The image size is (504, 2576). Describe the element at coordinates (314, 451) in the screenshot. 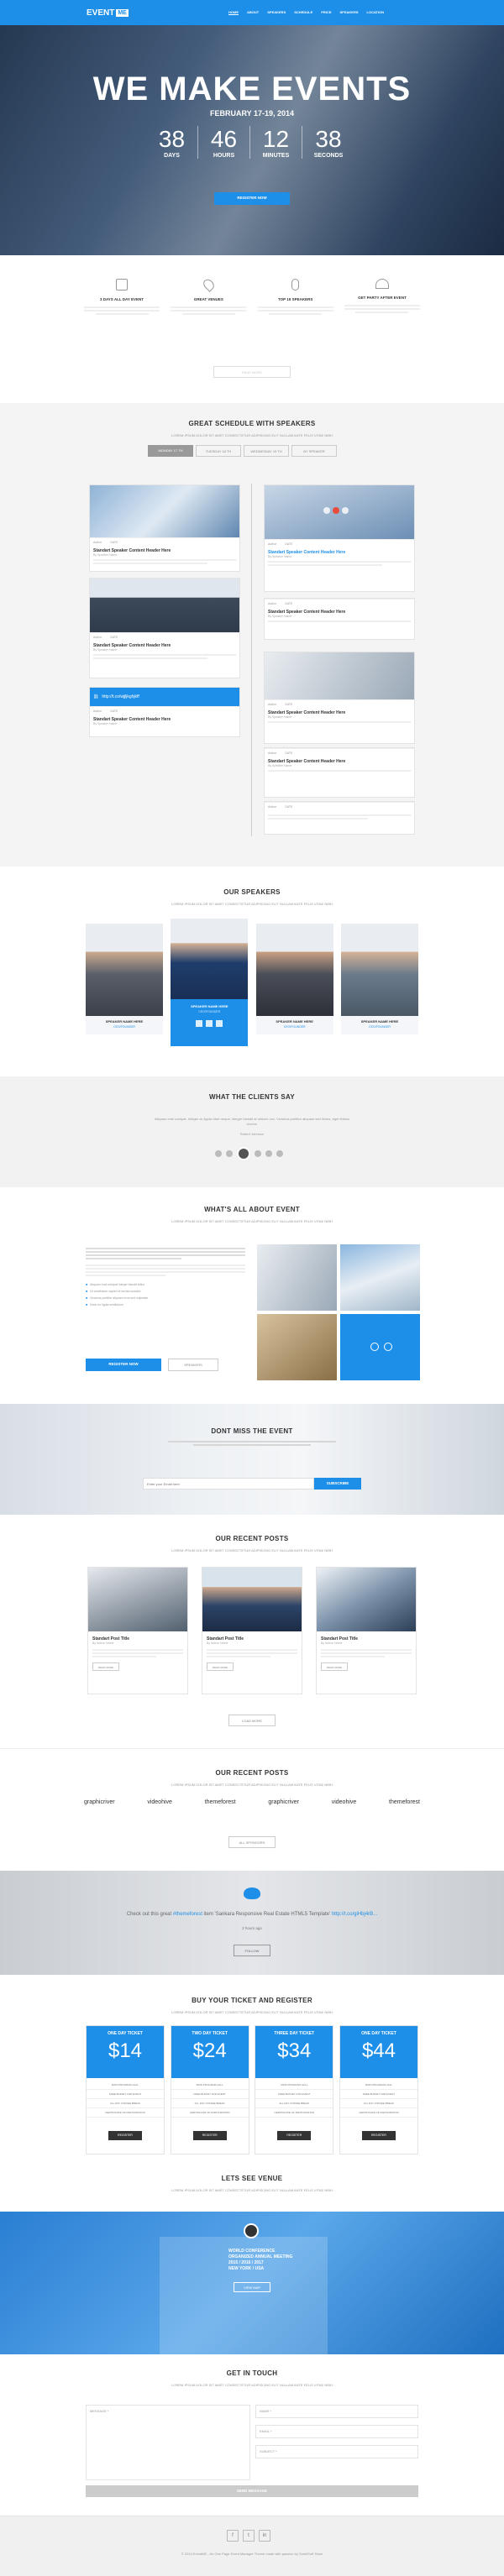

I see `tab-by-speaker: BY SPEAKER` at that location.